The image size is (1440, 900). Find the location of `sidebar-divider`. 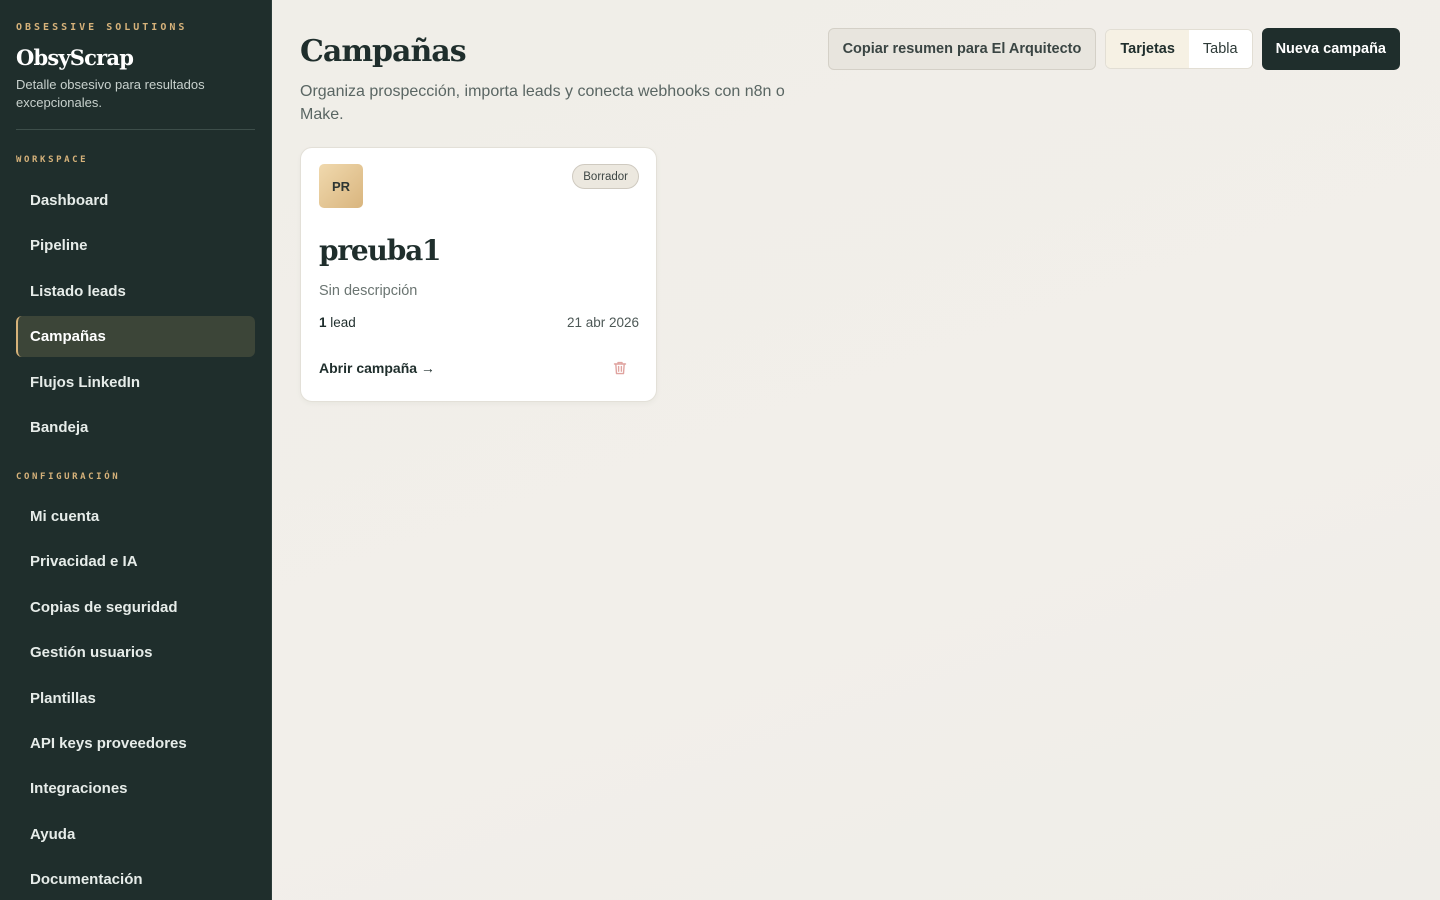

sidebar-divider is located at coordinates (135, 129).